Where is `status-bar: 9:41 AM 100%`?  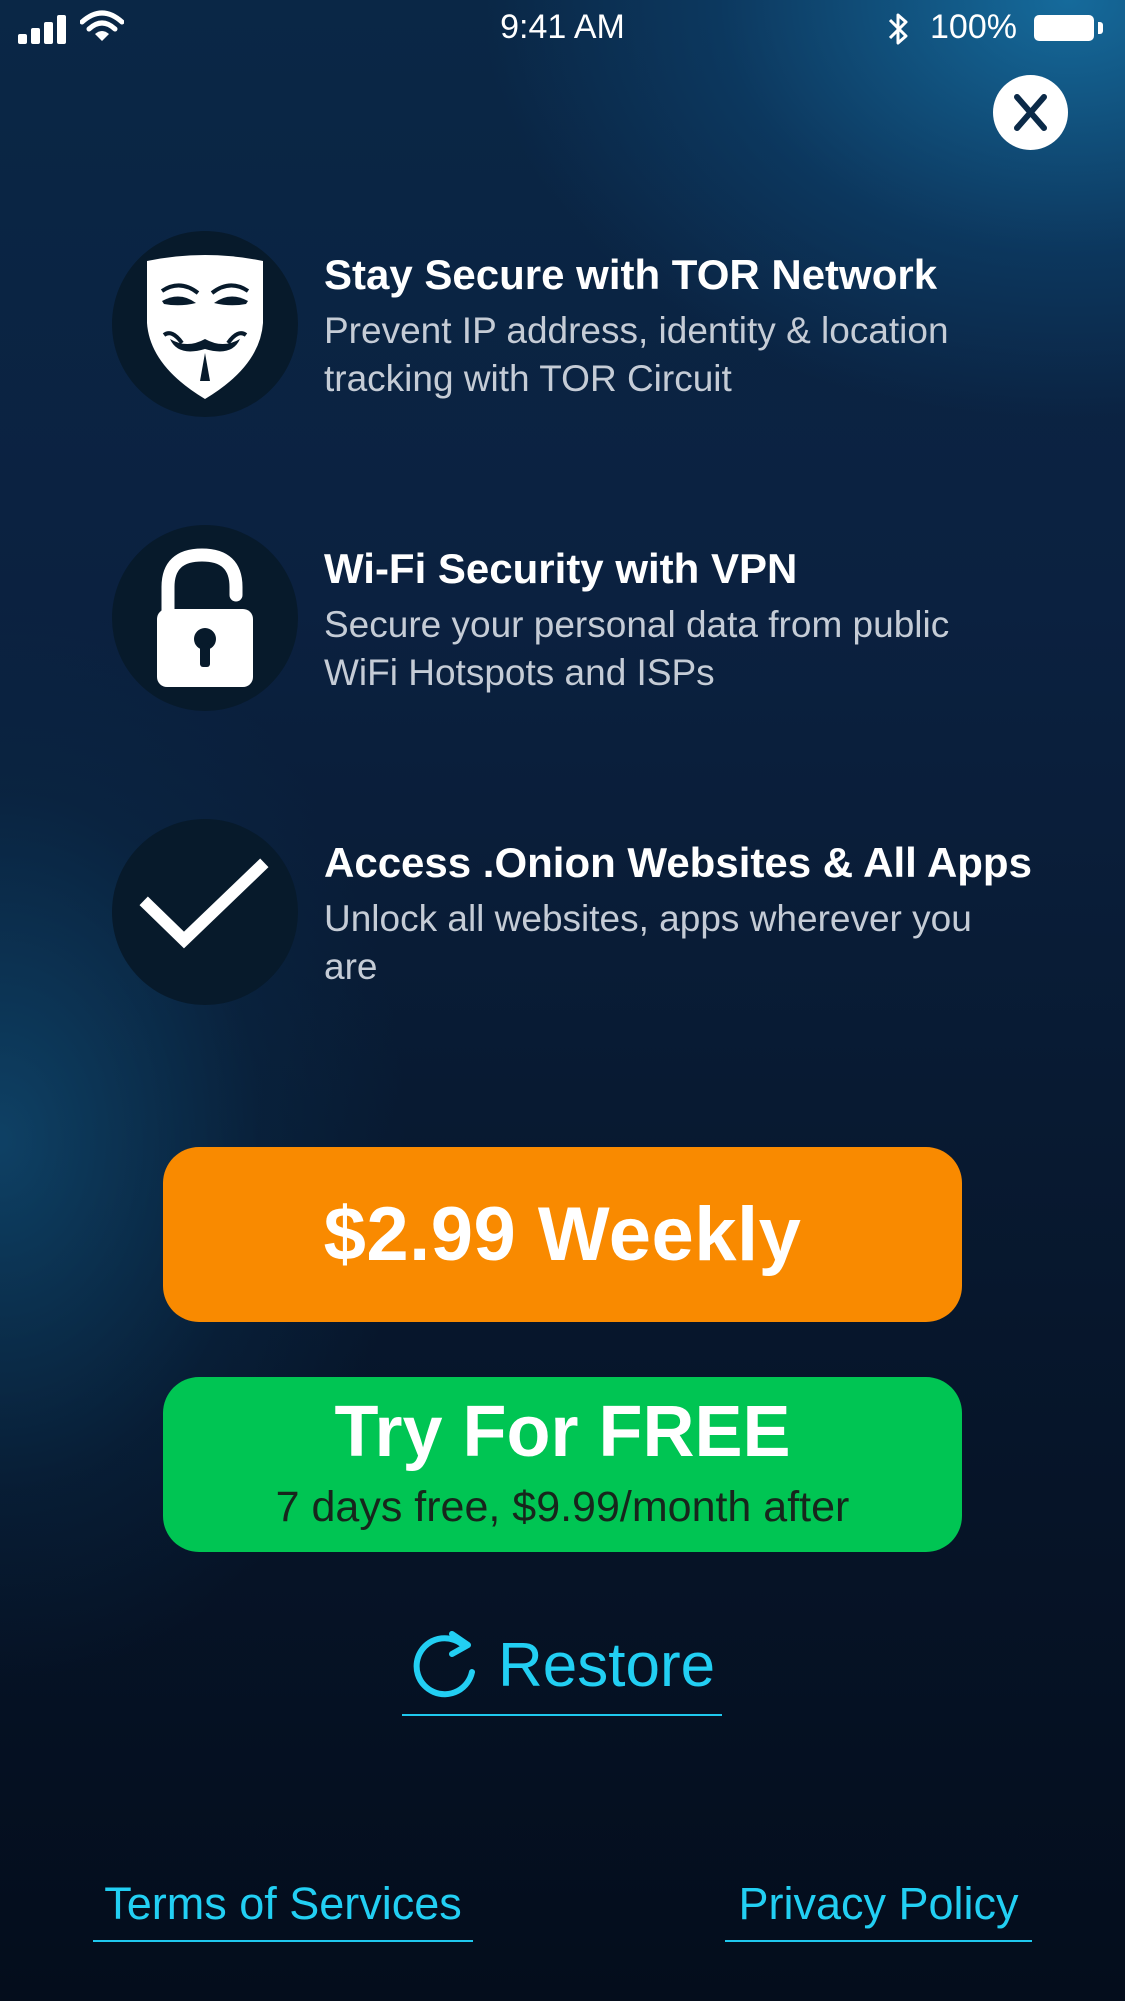
status-bar: 9:41 AM 100% is located at coordinates (562, 30).